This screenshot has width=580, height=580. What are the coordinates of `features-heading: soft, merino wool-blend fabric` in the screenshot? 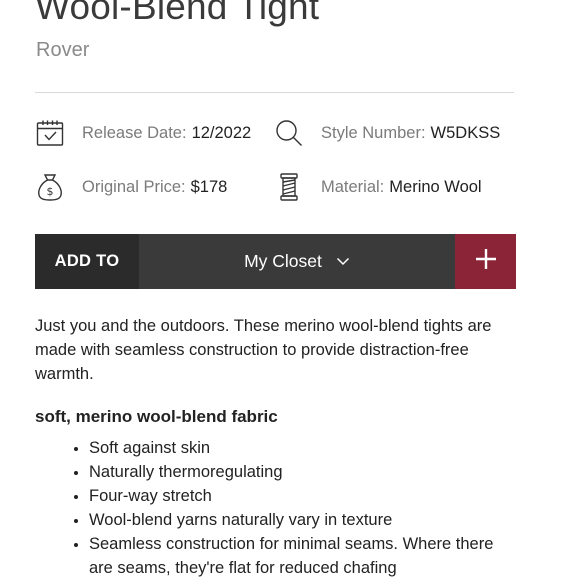 It's located at (156, 416).